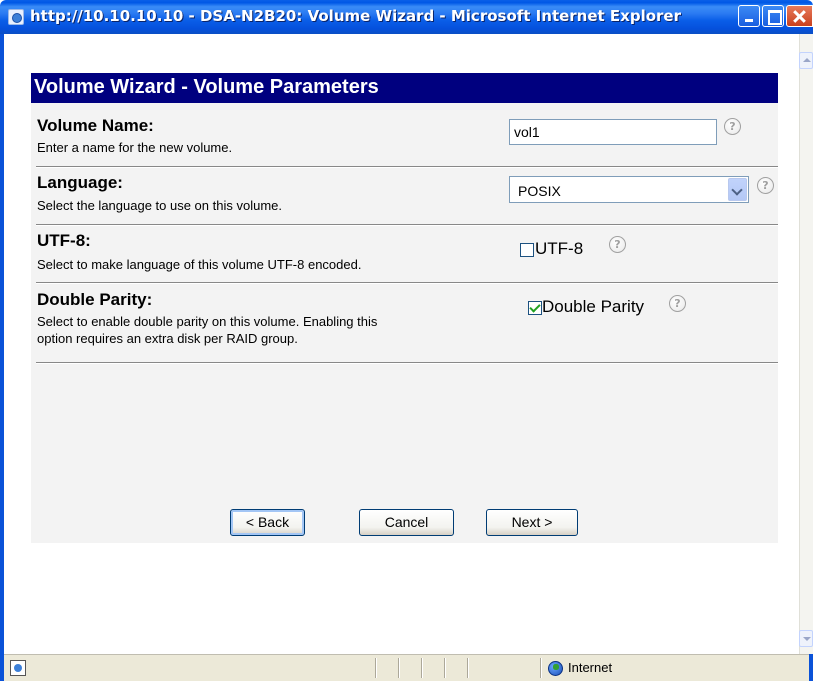 Image resolution: width=813 pixels, height=681 pixels. I want to click on back-button: < Back, so click(267, 522).